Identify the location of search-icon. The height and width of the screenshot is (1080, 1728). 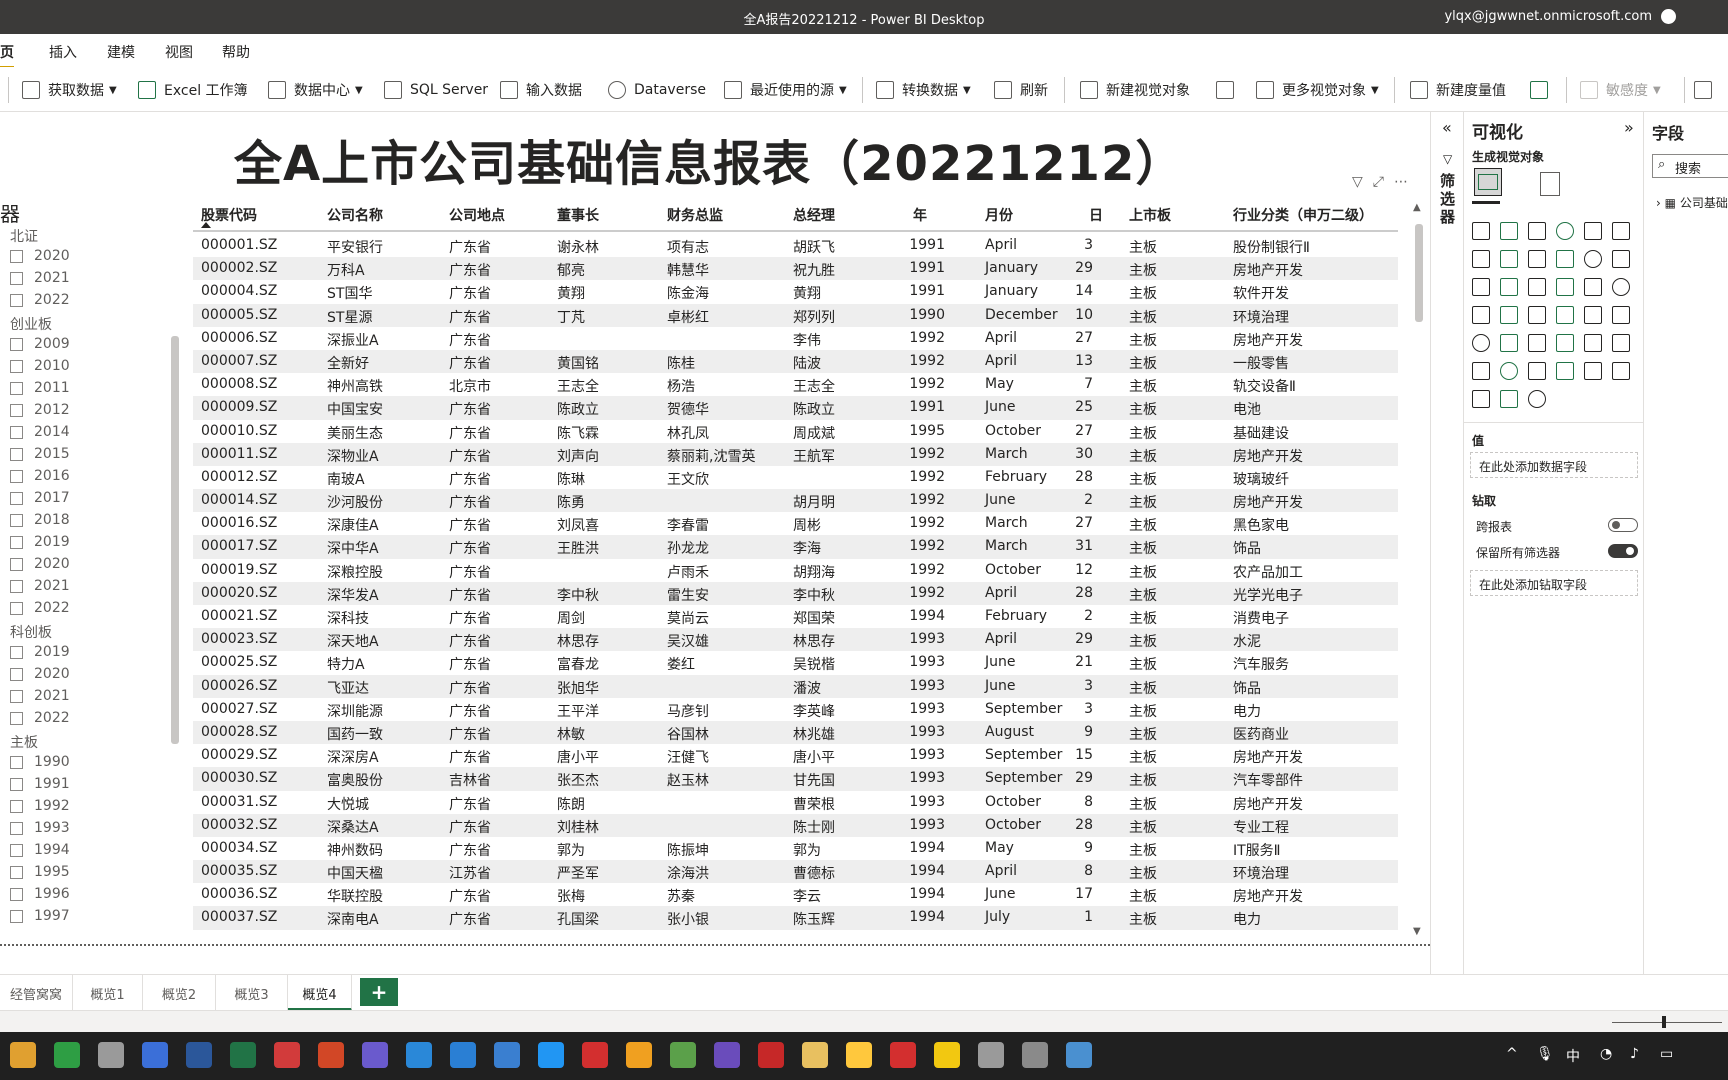
(23, 1055).